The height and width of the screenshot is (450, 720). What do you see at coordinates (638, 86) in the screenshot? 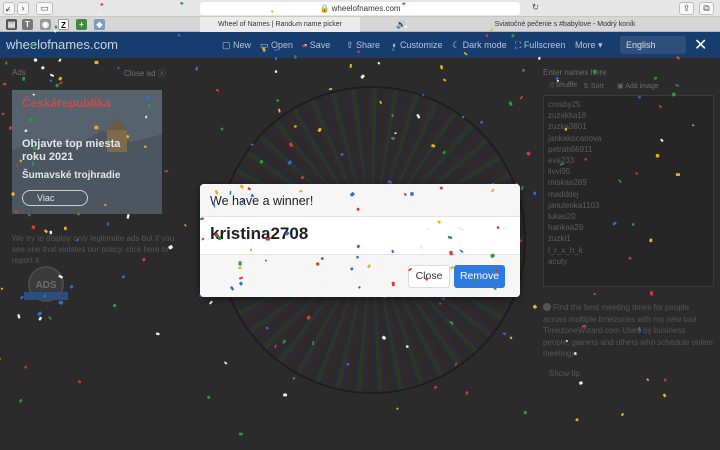
I see `add-image-button: ▣ Add image` at bounding box center [638, 86].